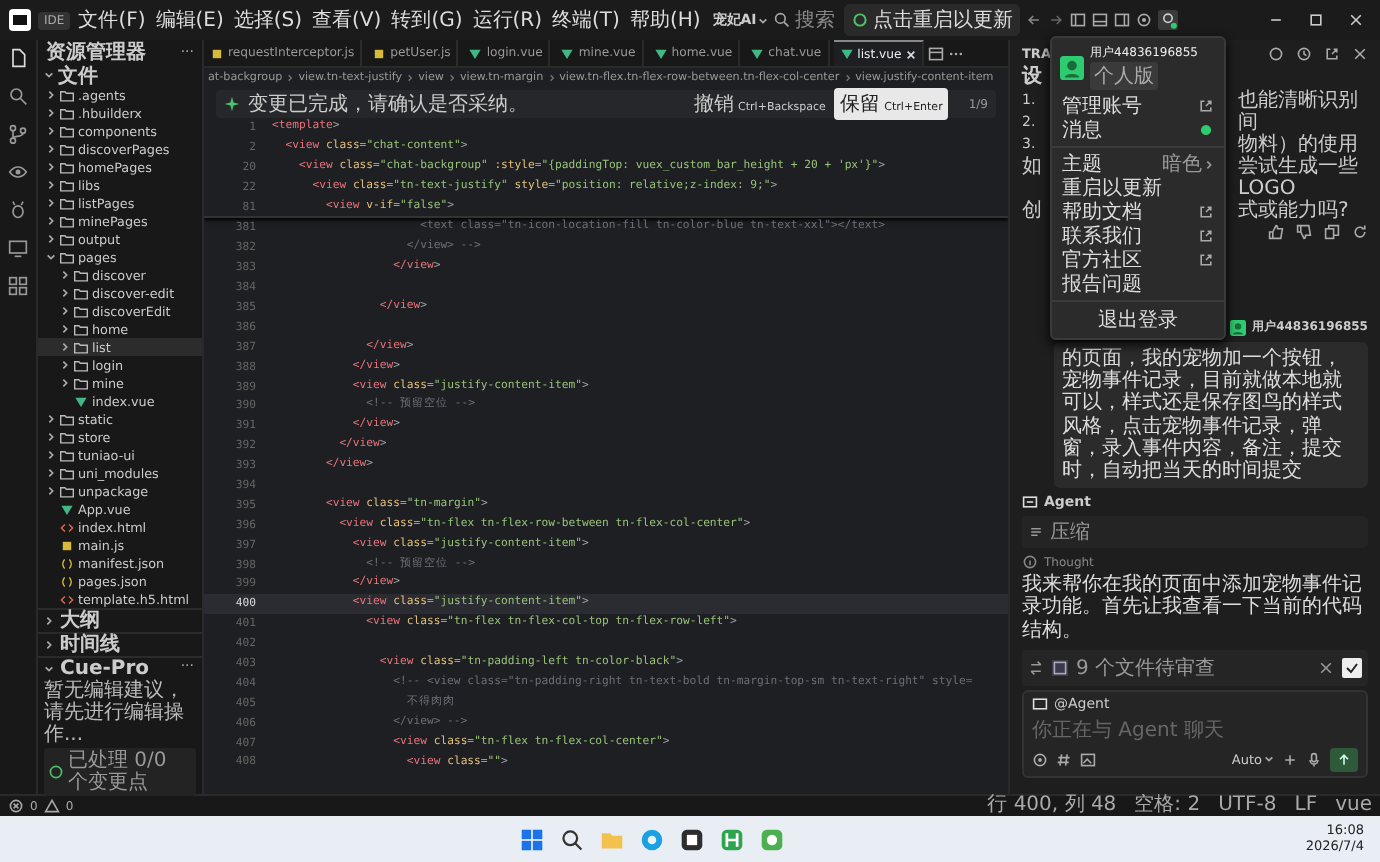 This screenshot has height=862, width=1380. I want to click on status-item: vue, so click(1353, 806).